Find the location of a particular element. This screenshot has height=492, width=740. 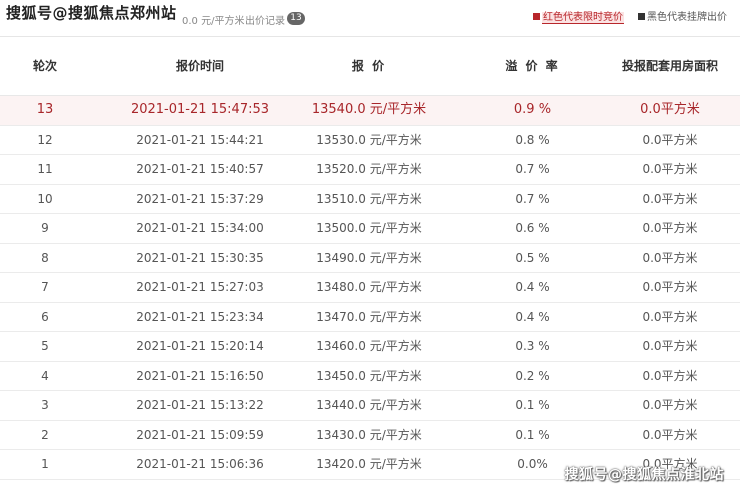

column-header-price: 报 价 is located at coordinates (369, 66).